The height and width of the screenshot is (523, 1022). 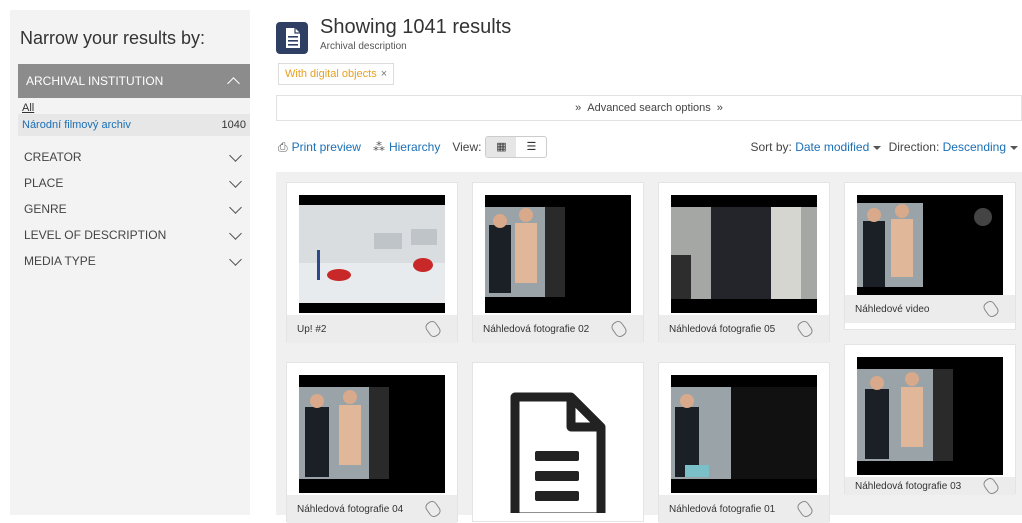 I want to click on card-title: Náhledové video, so click(x=892, y=309).